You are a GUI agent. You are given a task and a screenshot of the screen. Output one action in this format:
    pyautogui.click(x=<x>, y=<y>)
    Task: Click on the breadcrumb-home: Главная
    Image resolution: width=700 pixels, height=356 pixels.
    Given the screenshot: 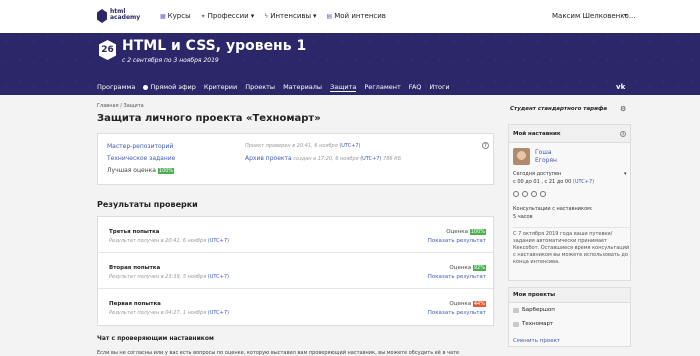 What is the action you would take?
    pyautogui.click(x=108, y=106)
    